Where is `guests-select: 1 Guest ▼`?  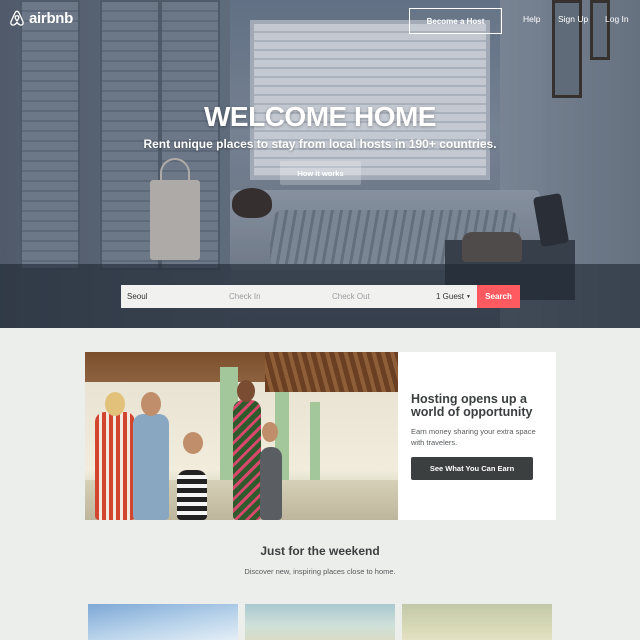 guests-select: 1 Guest ▼ is located at coordinates (453, 296).